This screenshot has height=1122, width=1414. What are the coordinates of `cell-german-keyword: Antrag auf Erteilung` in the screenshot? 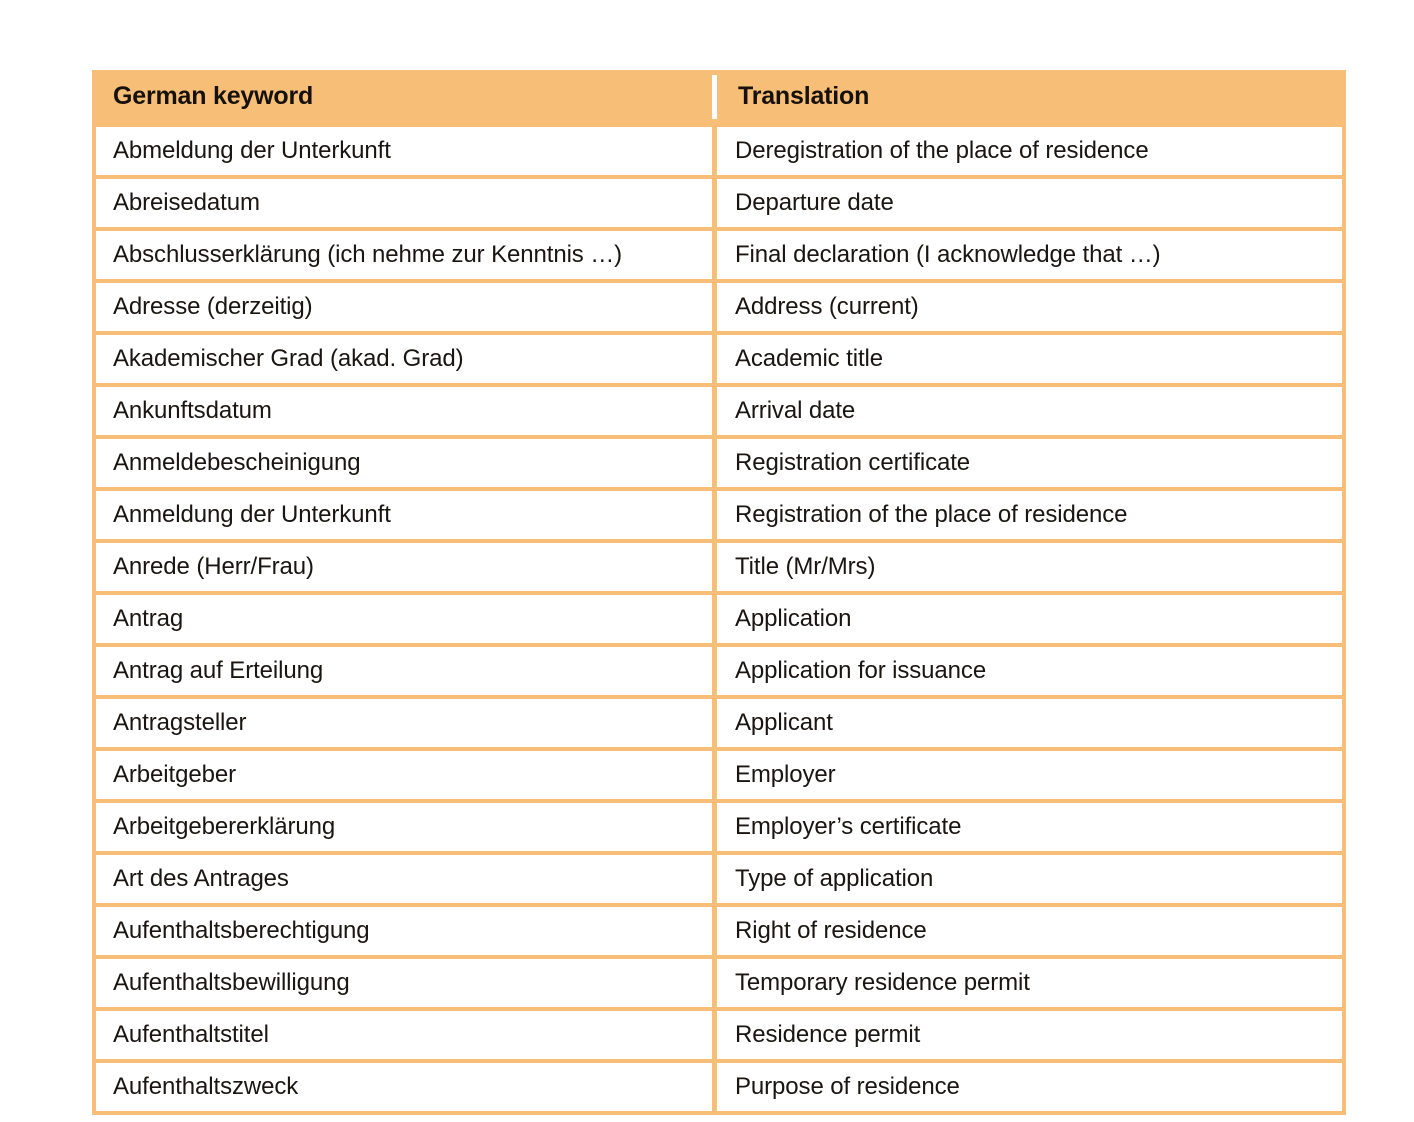 It's located at (404, 671).